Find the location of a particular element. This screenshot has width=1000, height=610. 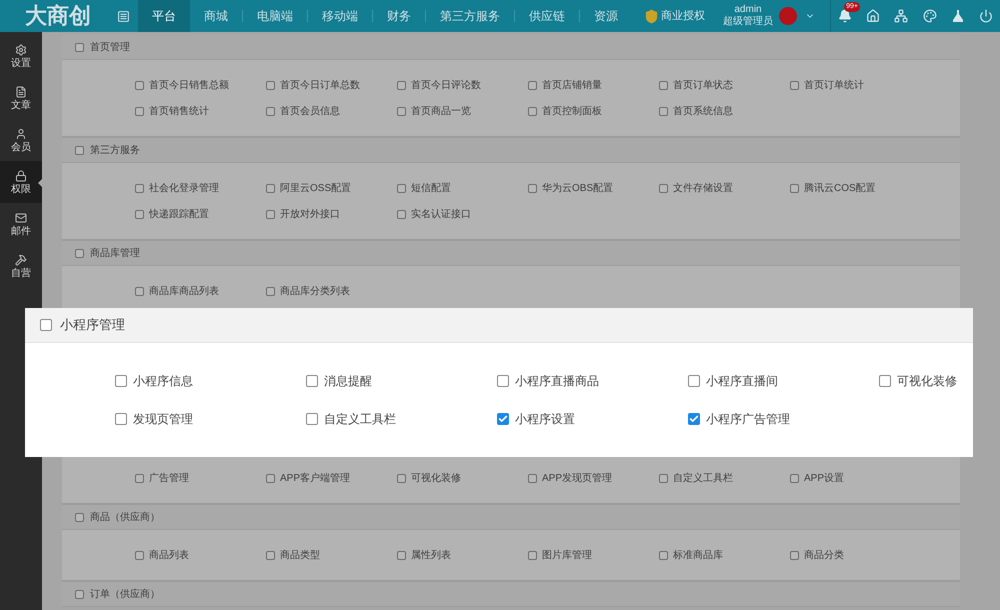

permission-label: 短信配置 is located at coordinates (431, 189).